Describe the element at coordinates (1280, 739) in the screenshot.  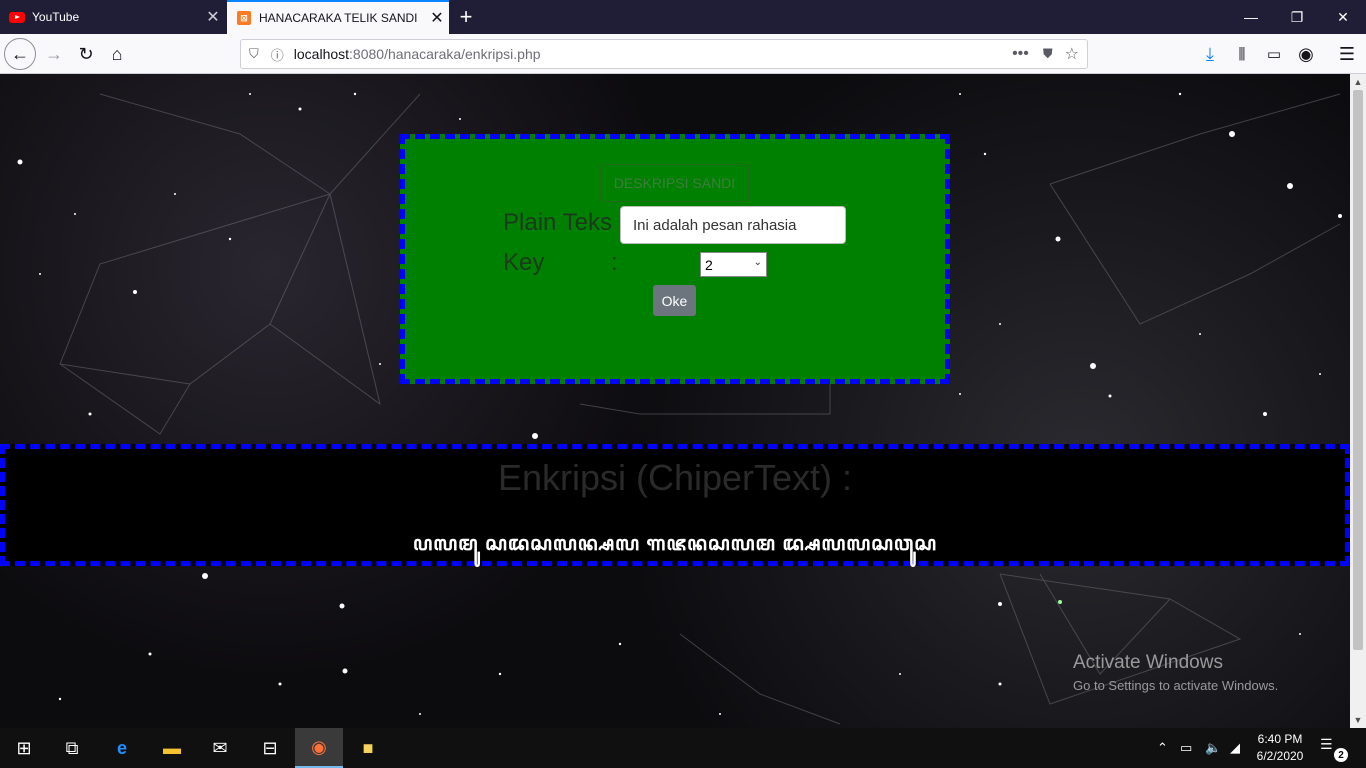
I see `clock-time: 6:40 PM` at that location.